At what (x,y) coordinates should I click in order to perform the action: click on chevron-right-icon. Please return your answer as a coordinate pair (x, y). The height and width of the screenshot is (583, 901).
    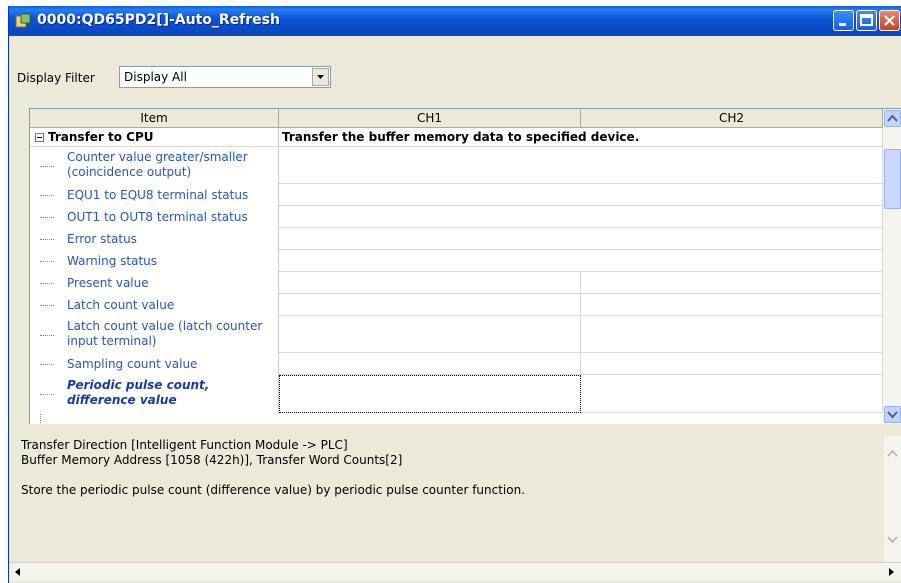
    Looking at the image, I should click on (891, 572).